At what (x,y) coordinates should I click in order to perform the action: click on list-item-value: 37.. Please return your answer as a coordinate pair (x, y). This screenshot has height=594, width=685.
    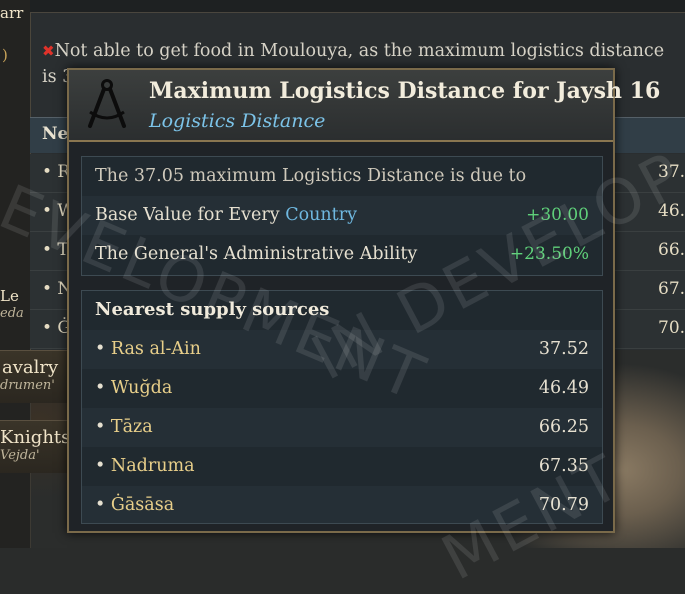
    Looking at the image, I should click on (671, 172).